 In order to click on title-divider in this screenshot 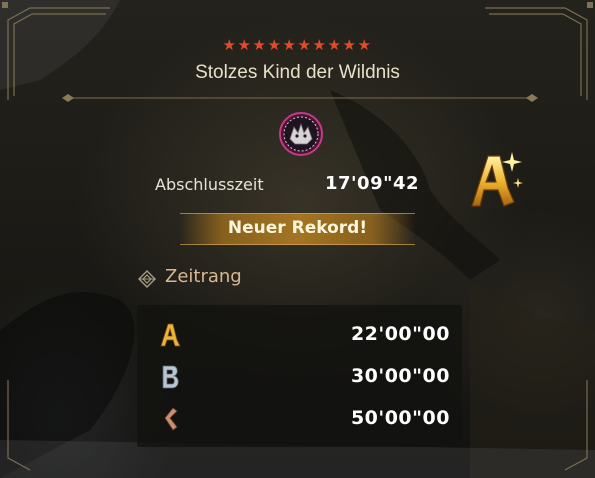, I will do `click(300, 98)`.